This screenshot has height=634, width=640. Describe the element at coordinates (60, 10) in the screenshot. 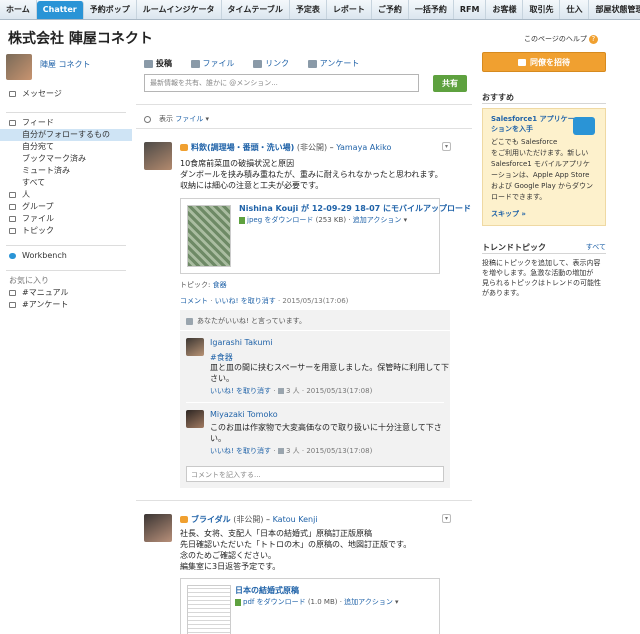

I see `tab-chatter: Chatter` at that location.